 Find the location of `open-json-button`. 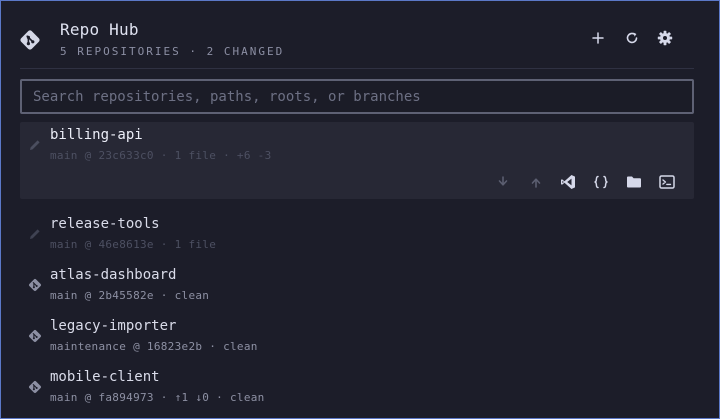

open-json-button is located at coordinates (601, 182).